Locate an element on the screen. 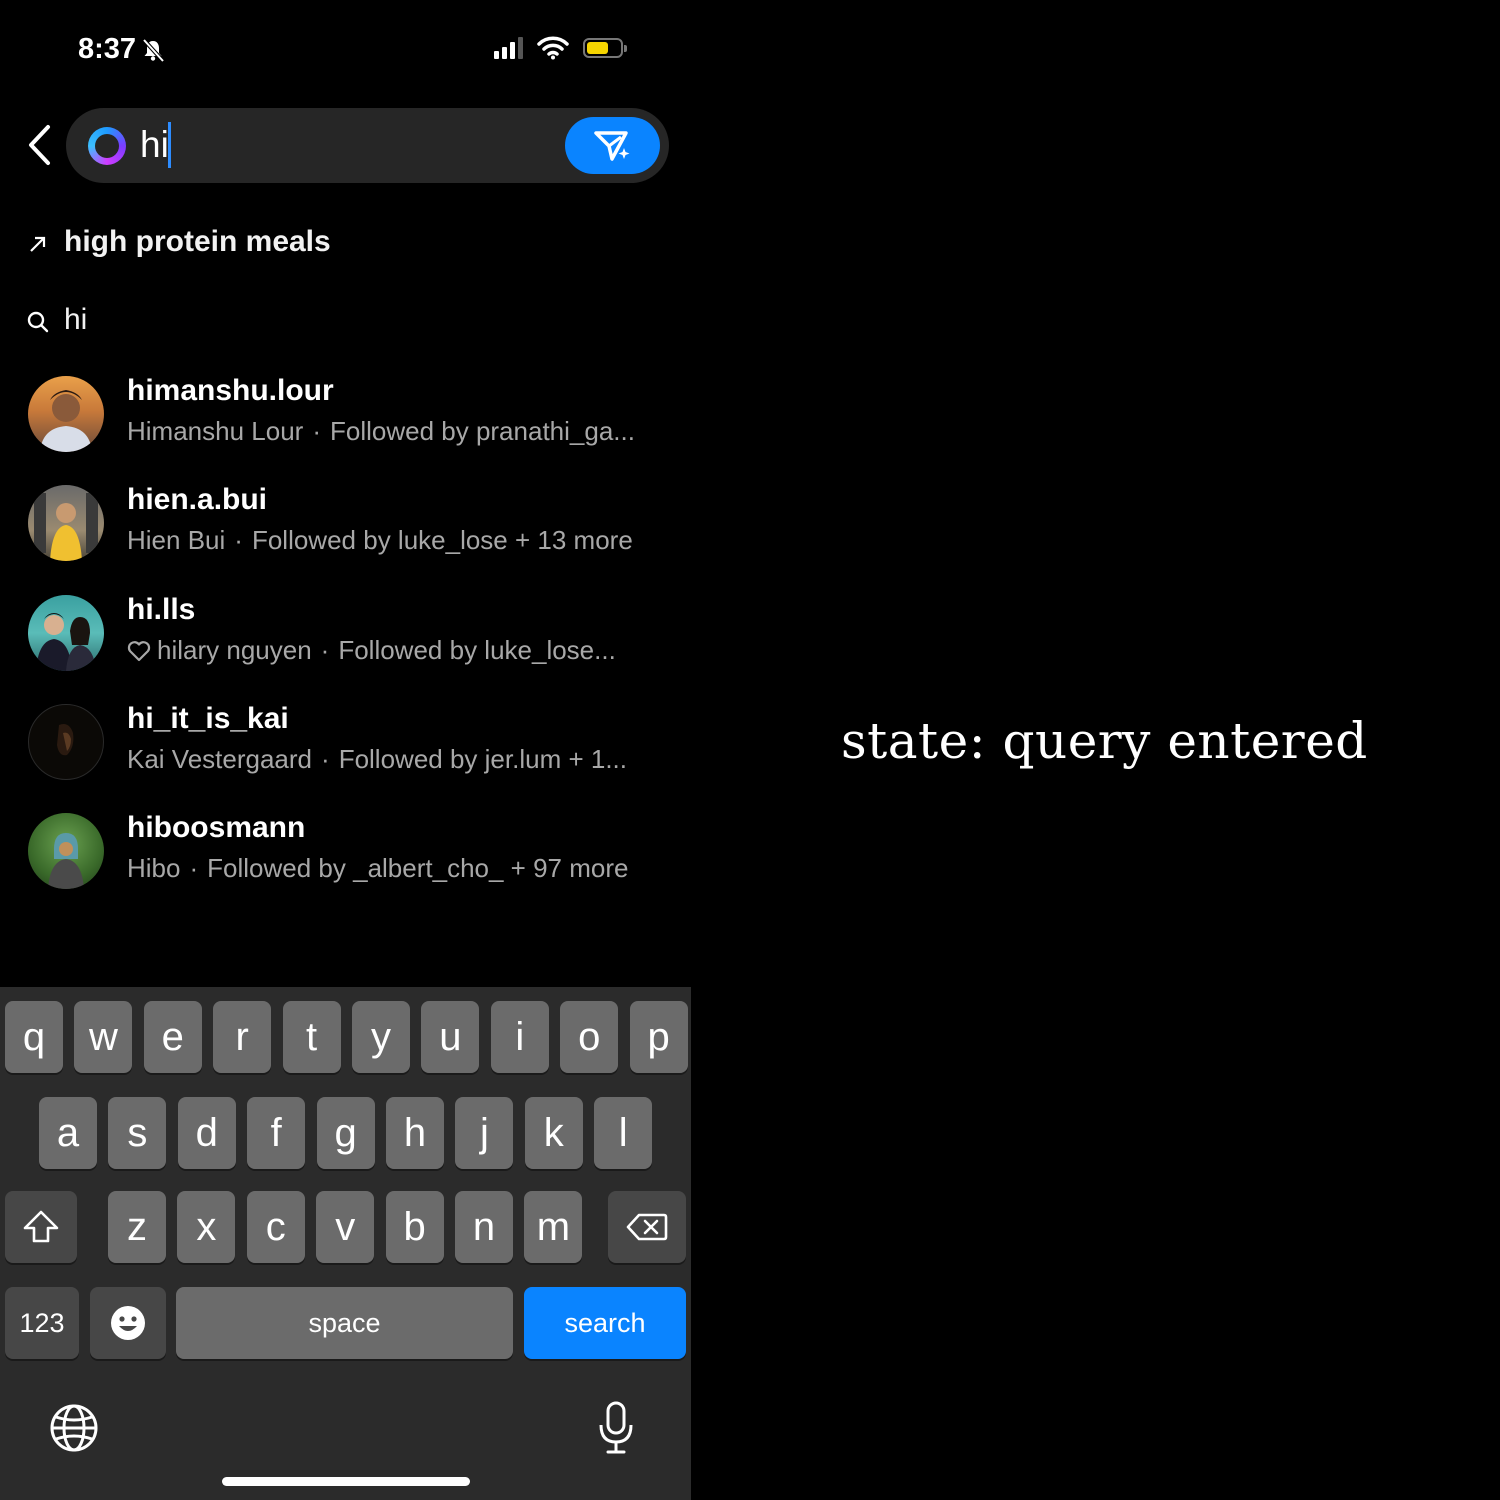 This screenshot has height=1500, width=1500. space-key: space is located at coordinates (344, 1323).